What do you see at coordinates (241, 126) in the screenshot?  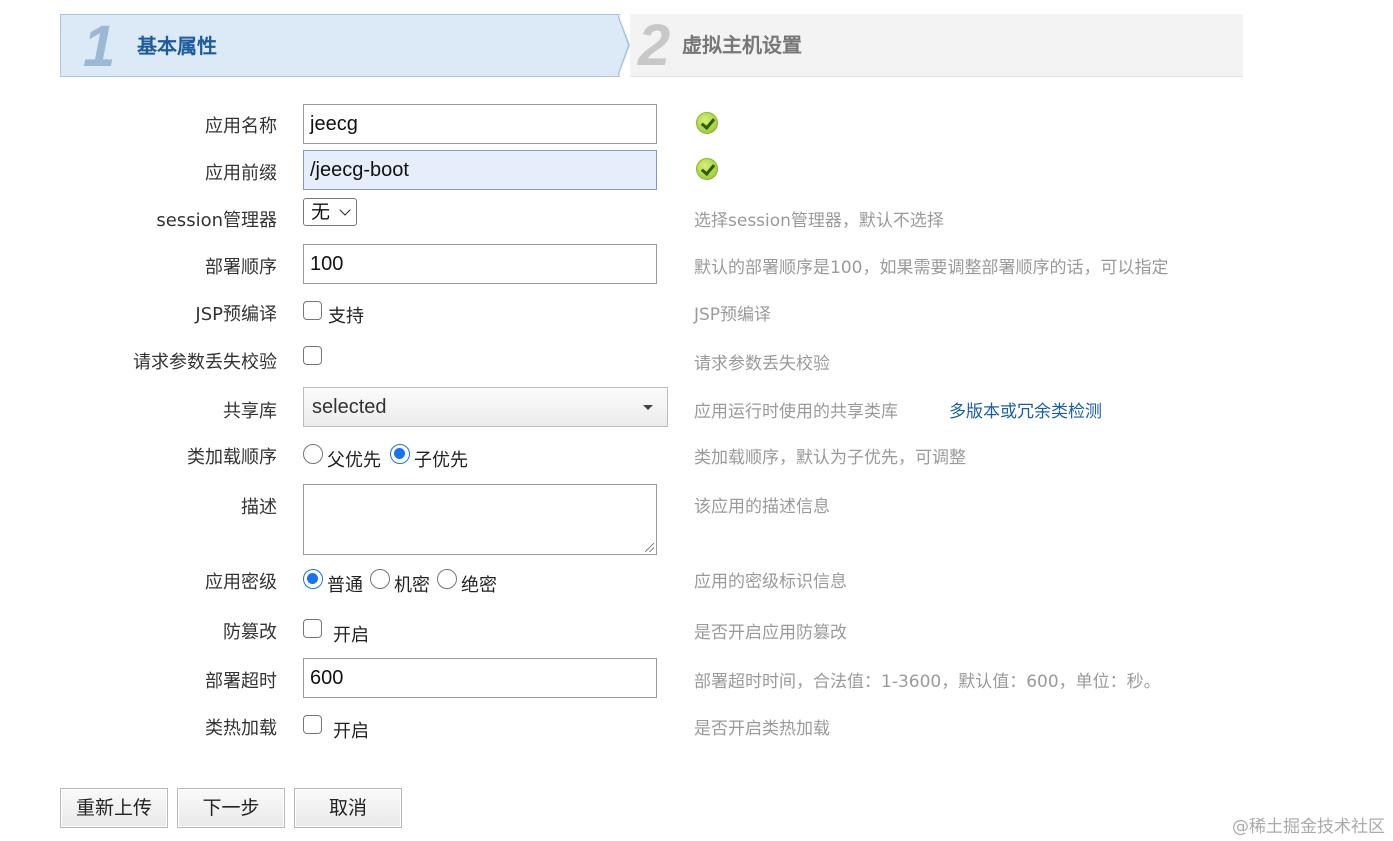 I see `app-name-label: 应用名称` at bounding box center [241, 126].